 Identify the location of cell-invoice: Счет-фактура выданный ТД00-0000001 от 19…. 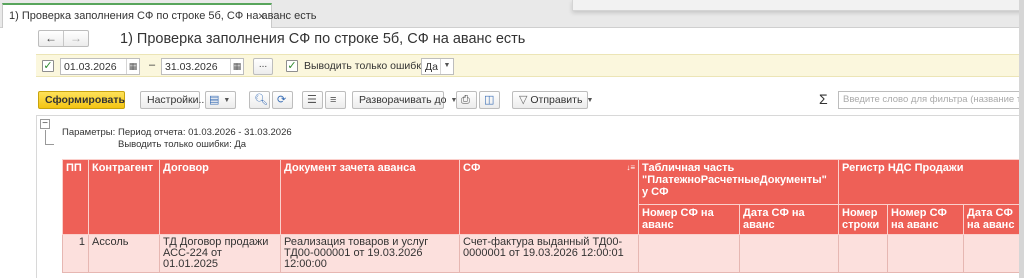
(549, 253).